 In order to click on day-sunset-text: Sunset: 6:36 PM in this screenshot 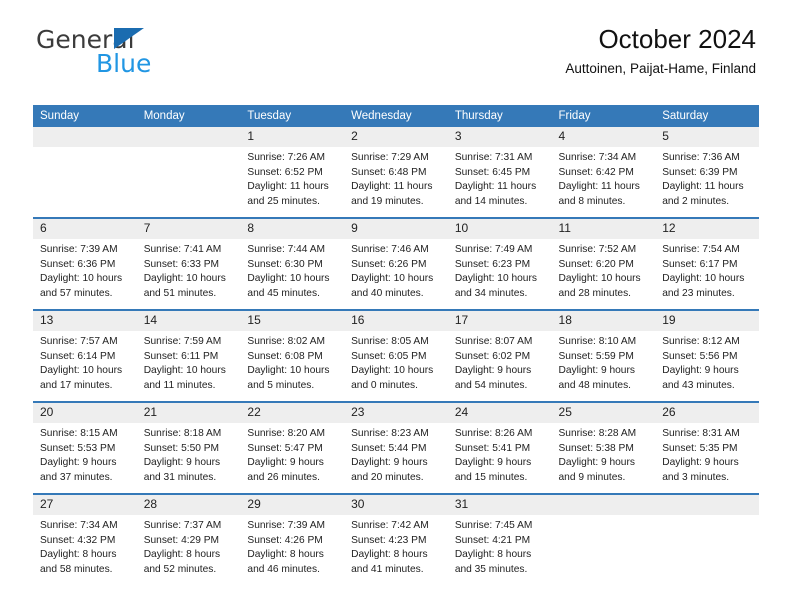, I will do `click(78, 264)`.